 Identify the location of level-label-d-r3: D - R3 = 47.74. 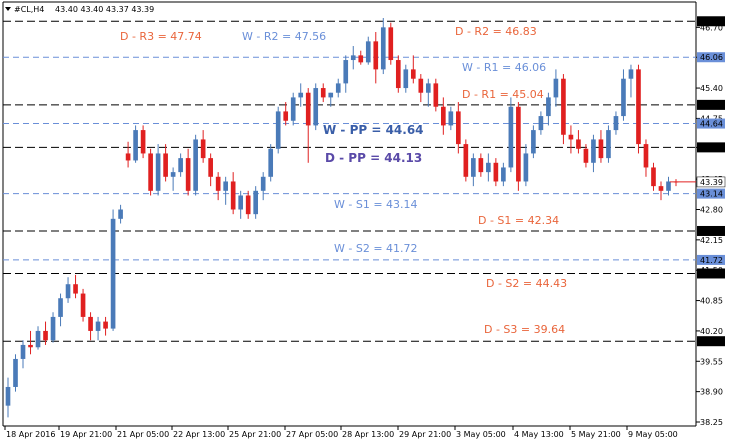
(161, 36).